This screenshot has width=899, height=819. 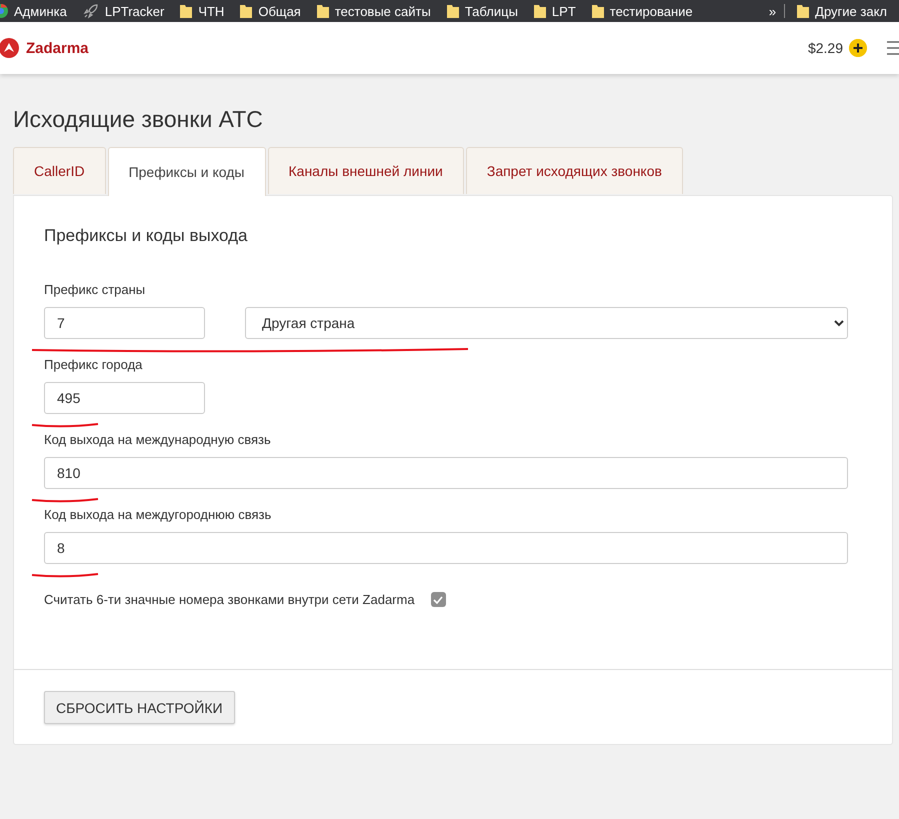 I want to click on bookmark: Таблицы, so click(x=486, y=11).